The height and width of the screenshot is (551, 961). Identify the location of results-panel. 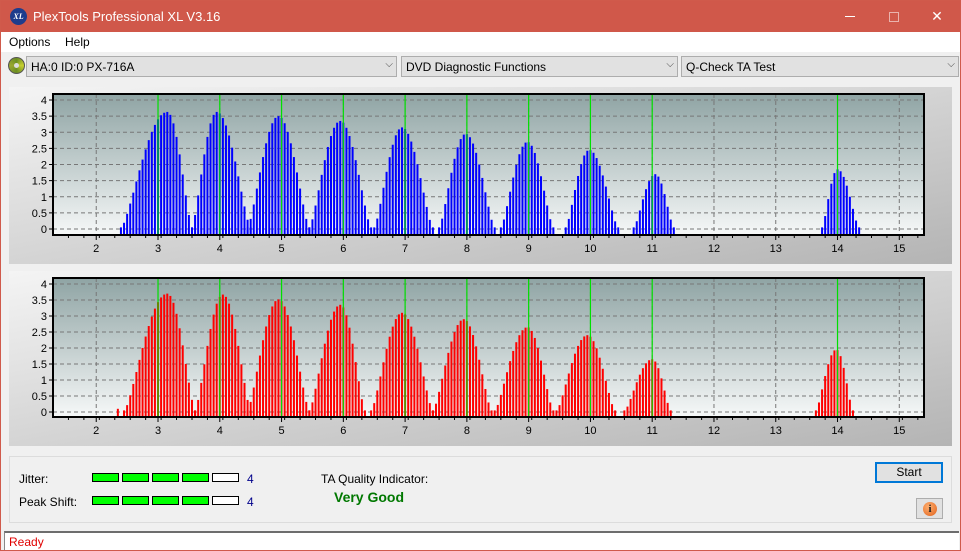
(480, 489).